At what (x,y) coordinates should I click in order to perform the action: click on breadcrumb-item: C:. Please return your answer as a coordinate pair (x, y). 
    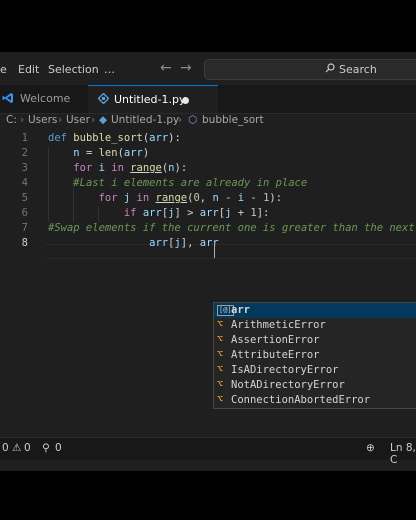
    Looking at the image, I should click on (11, 120).